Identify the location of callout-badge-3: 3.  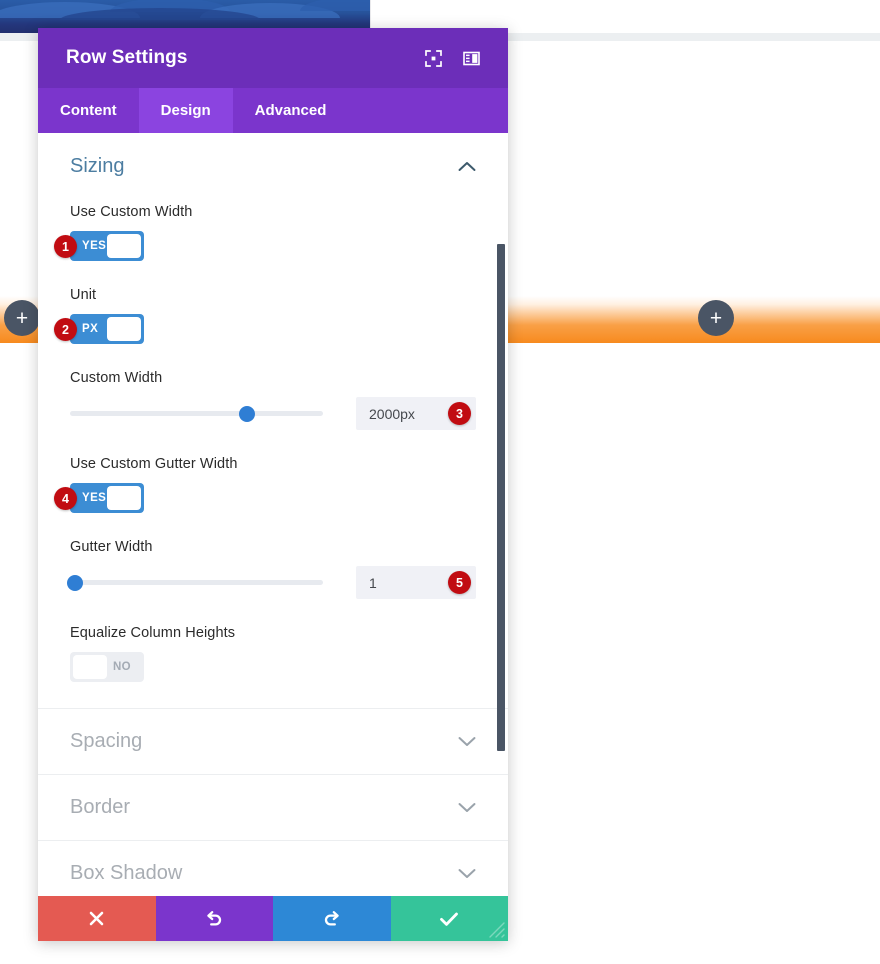
(459, 413).